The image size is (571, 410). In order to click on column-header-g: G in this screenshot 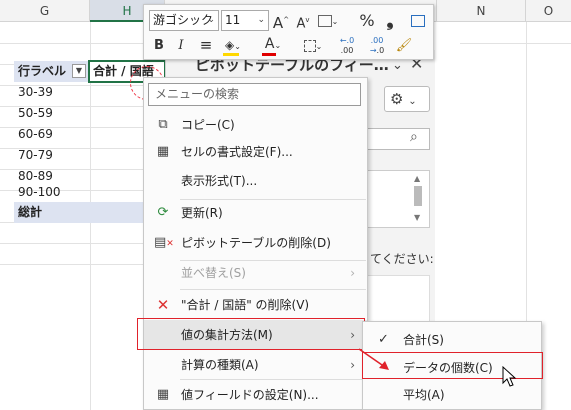, I will do `click(45, 11)`.